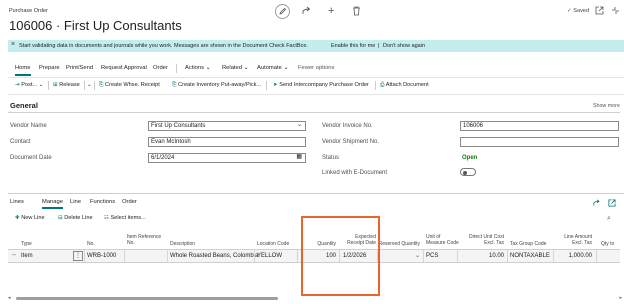 Image resolution: width=624 pixels, height=304 pixels. I want to click on vendor-invoice-field: 106006, so click(539, 126).